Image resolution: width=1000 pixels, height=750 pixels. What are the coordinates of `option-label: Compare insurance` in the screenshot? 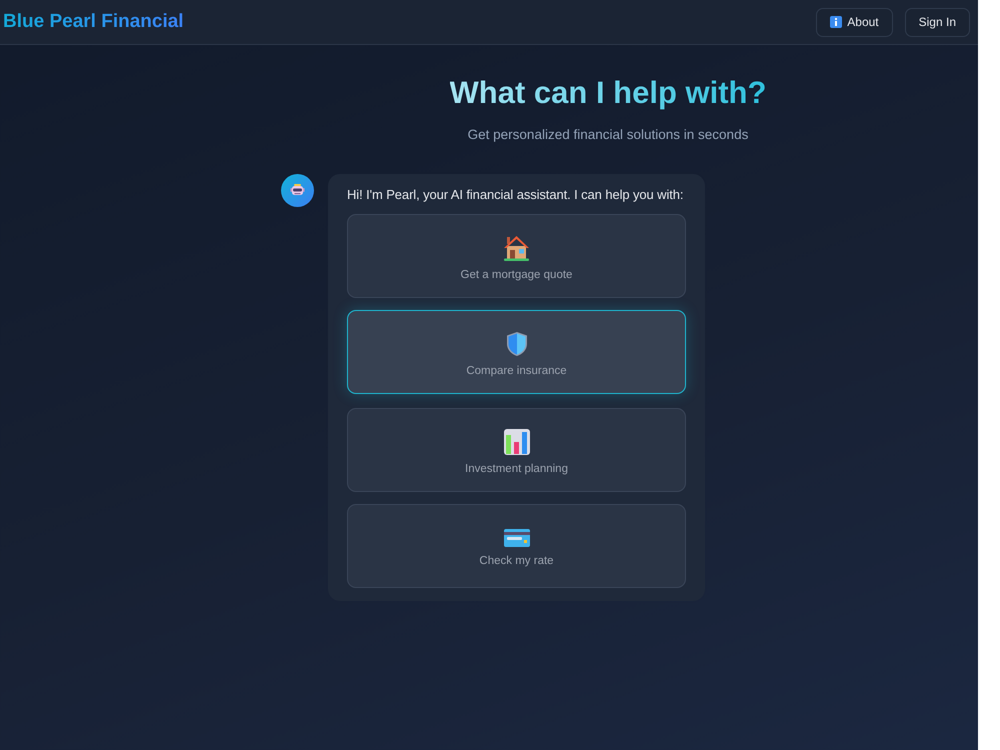 It's located at (516, 371).